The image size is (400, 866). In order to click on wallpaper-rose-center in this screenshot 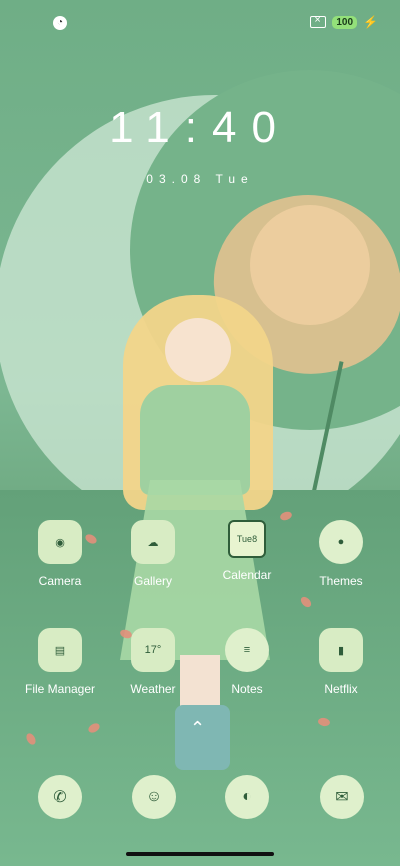, I will do `click(310, 265)`.